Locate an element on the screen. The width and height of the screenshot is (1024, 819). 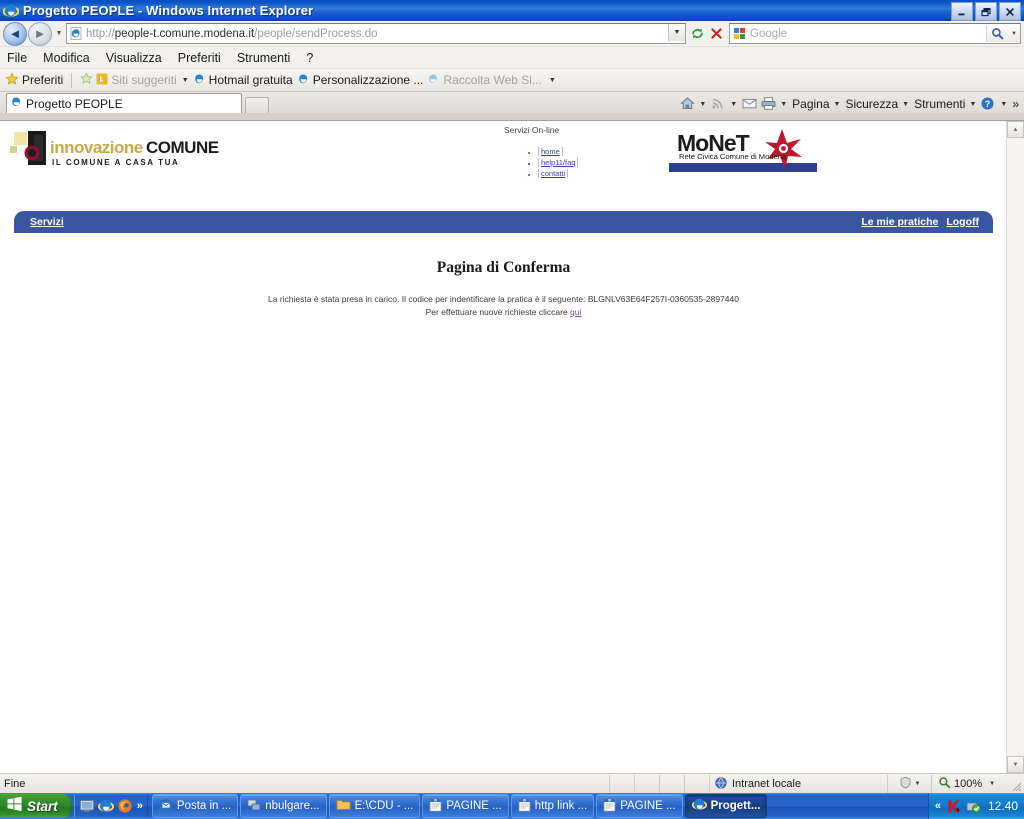
back-arrow-icon: ◄ is located at coordinates (15, 33).